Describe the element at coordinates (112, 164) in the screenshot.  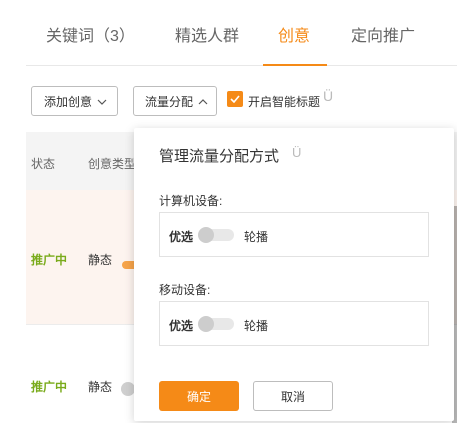
I see `column-creative-type: 创意类型` at that location.